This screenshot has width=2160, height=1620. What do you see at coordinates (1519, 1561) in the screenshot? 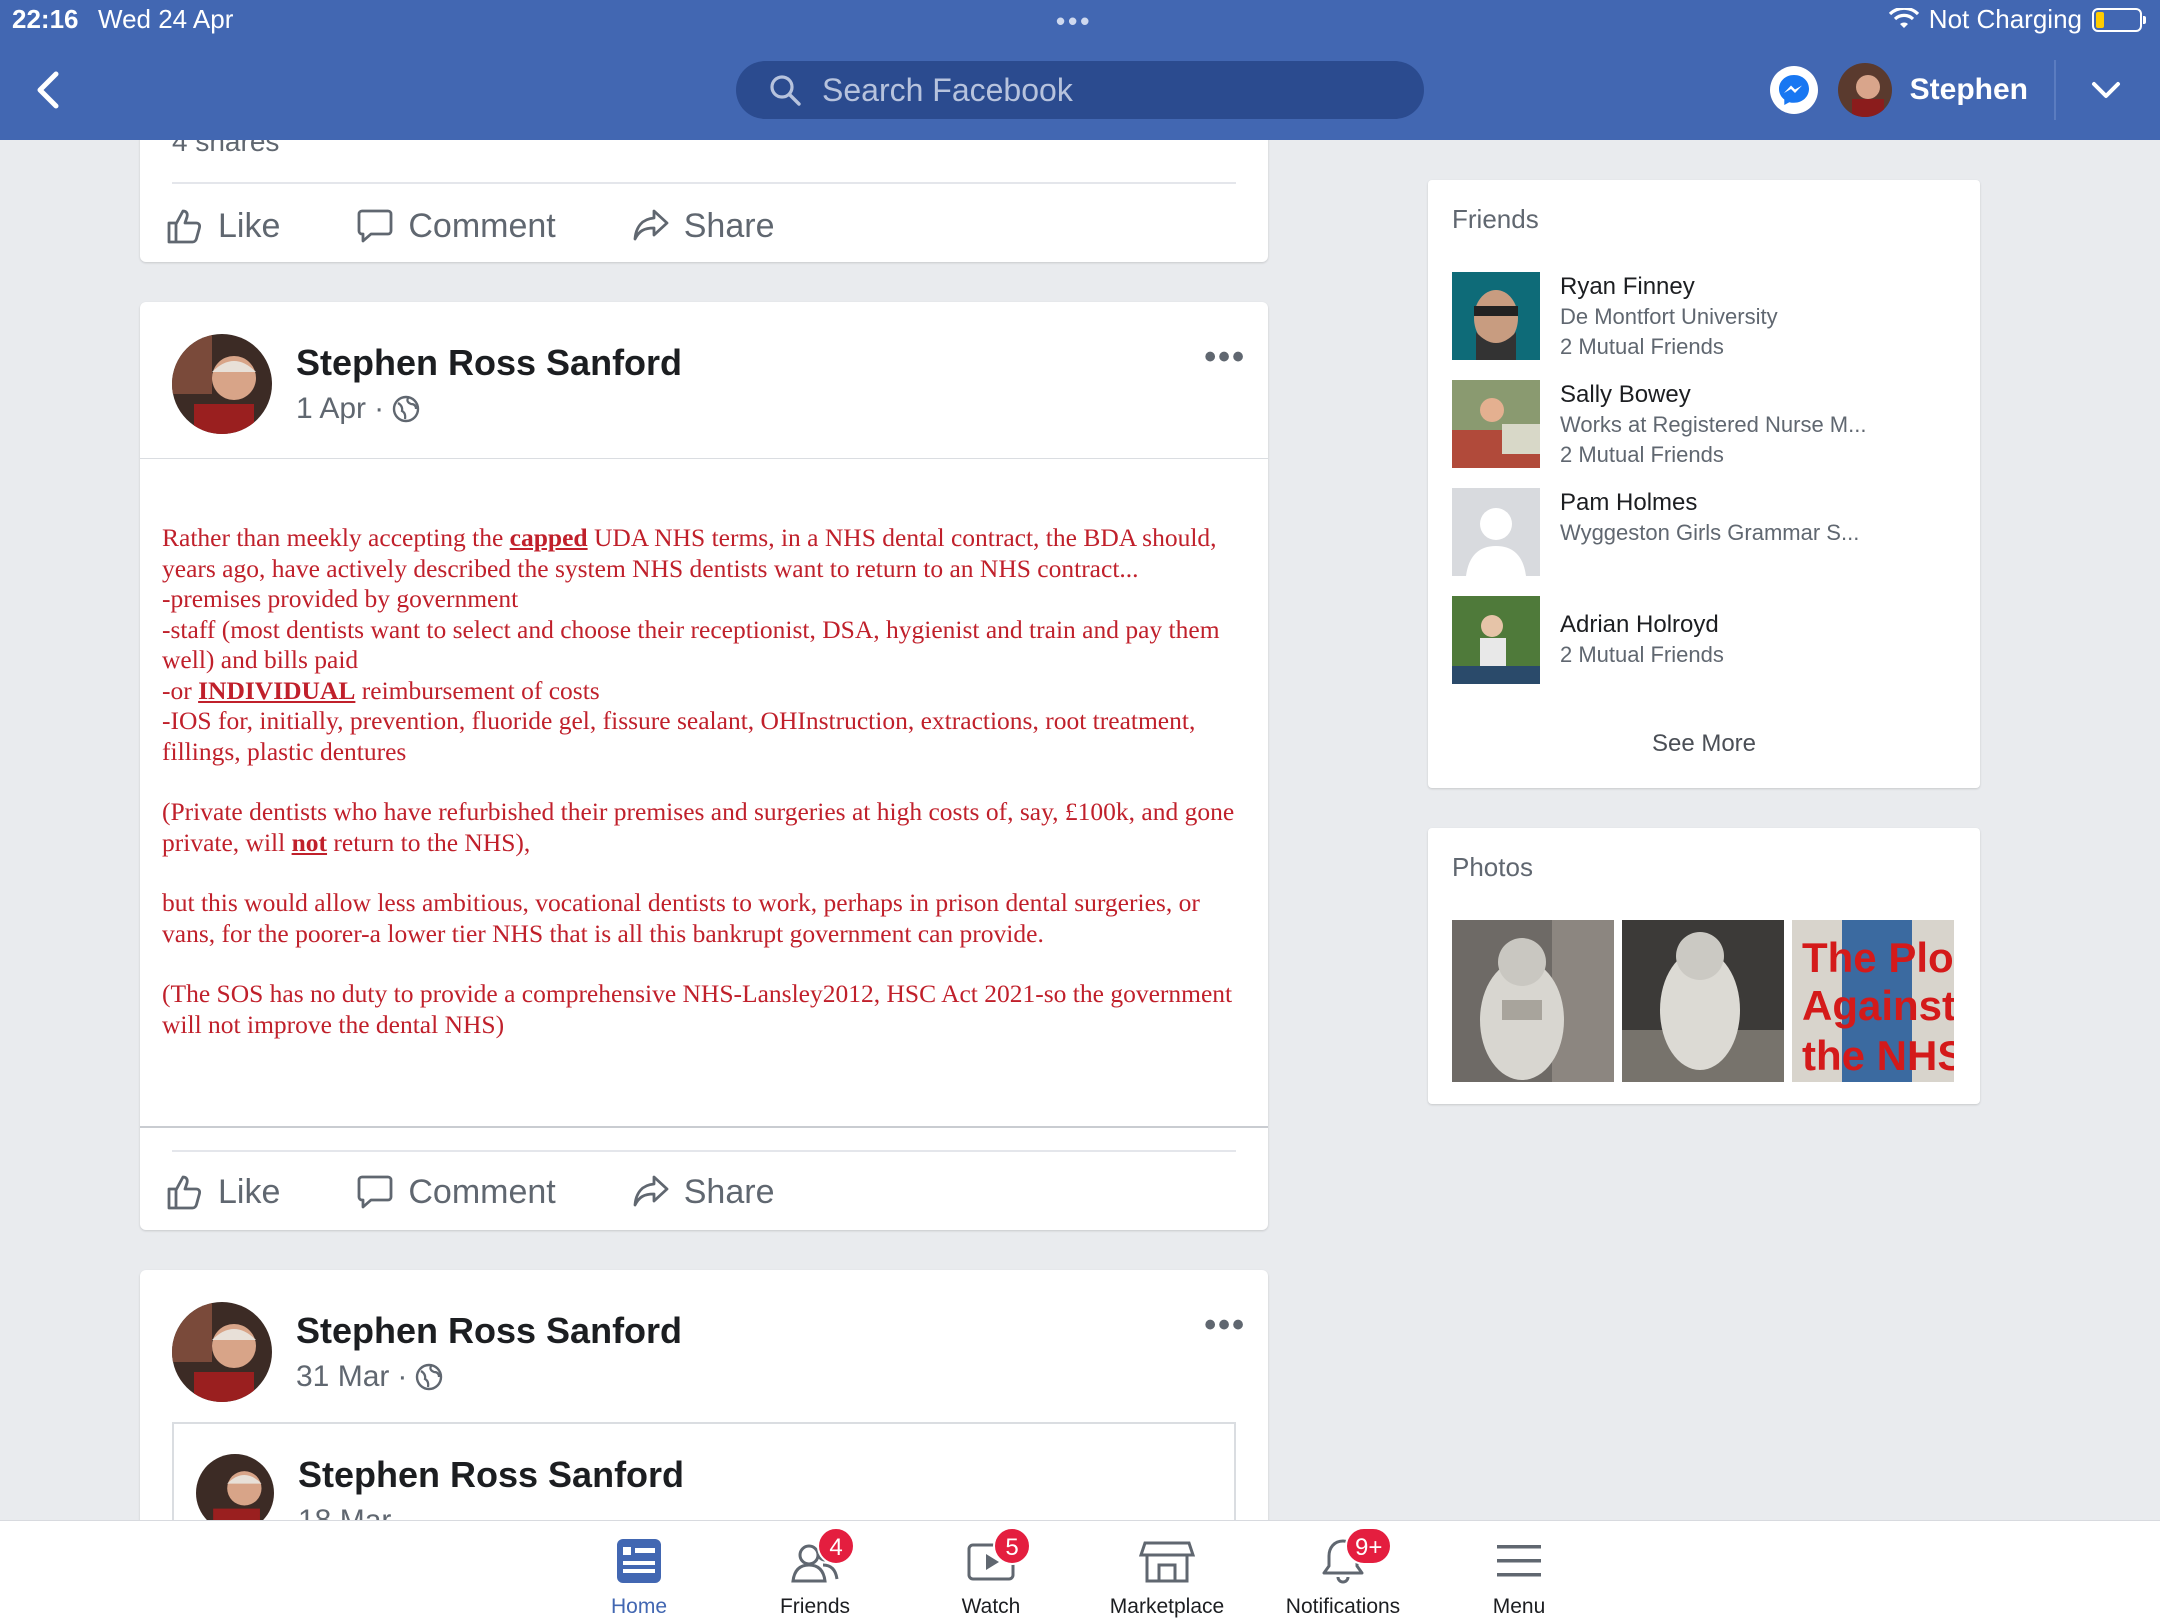
I see `hamburger-menu-icon` at bounding box center [1519, 1561].